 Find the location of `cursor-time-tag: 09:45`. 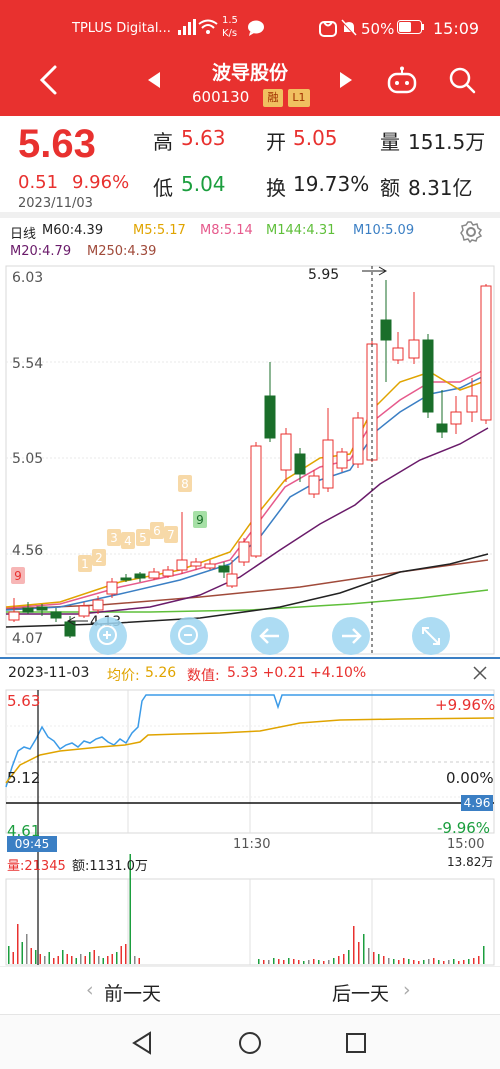

cursor-time-tag: 09:45 is located at coordinates (32, 844).